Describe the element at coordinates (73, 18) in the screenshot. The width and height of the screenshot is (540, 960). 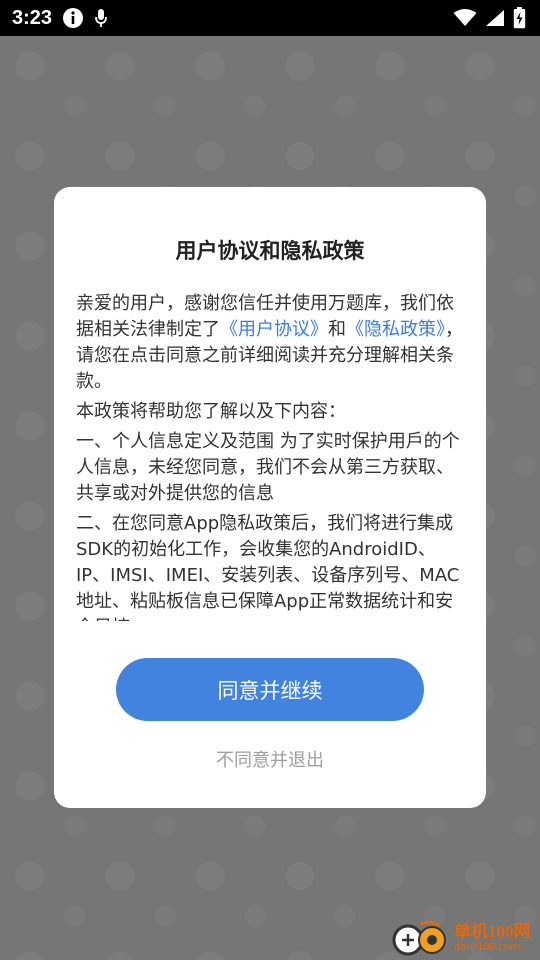
I see `info-icon` at that location.